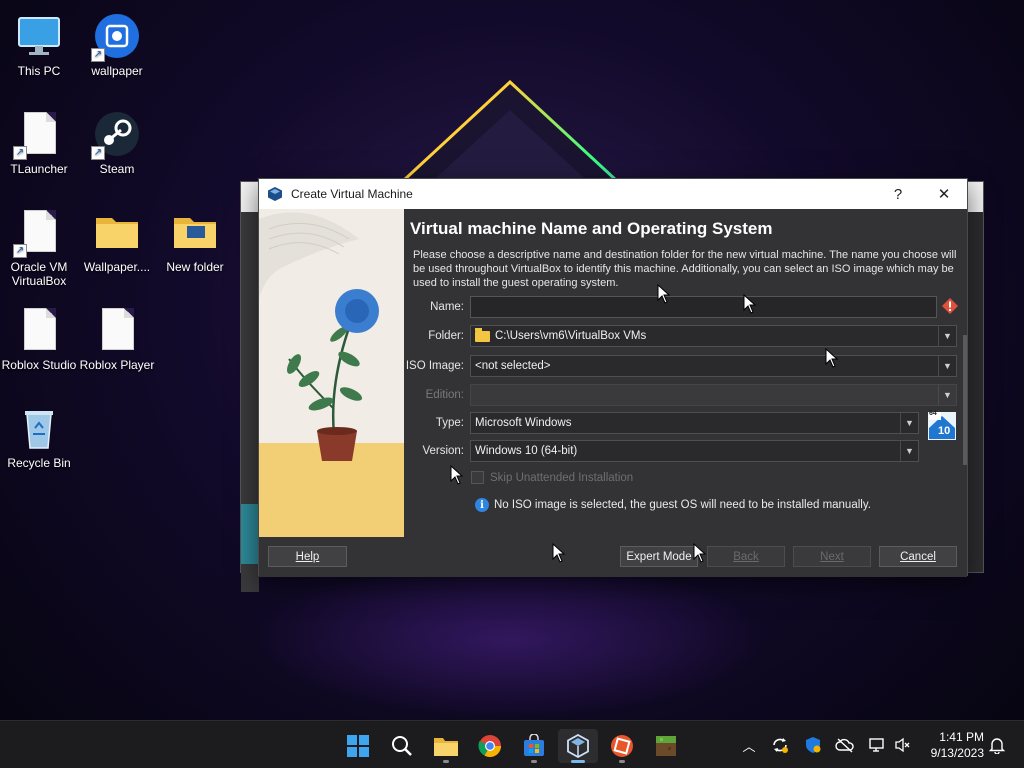 The width and height of the screenshot is (1024, 768). I want to click on desktop-icon-label: Oracle VM VirtualBox, so click(39, 274).